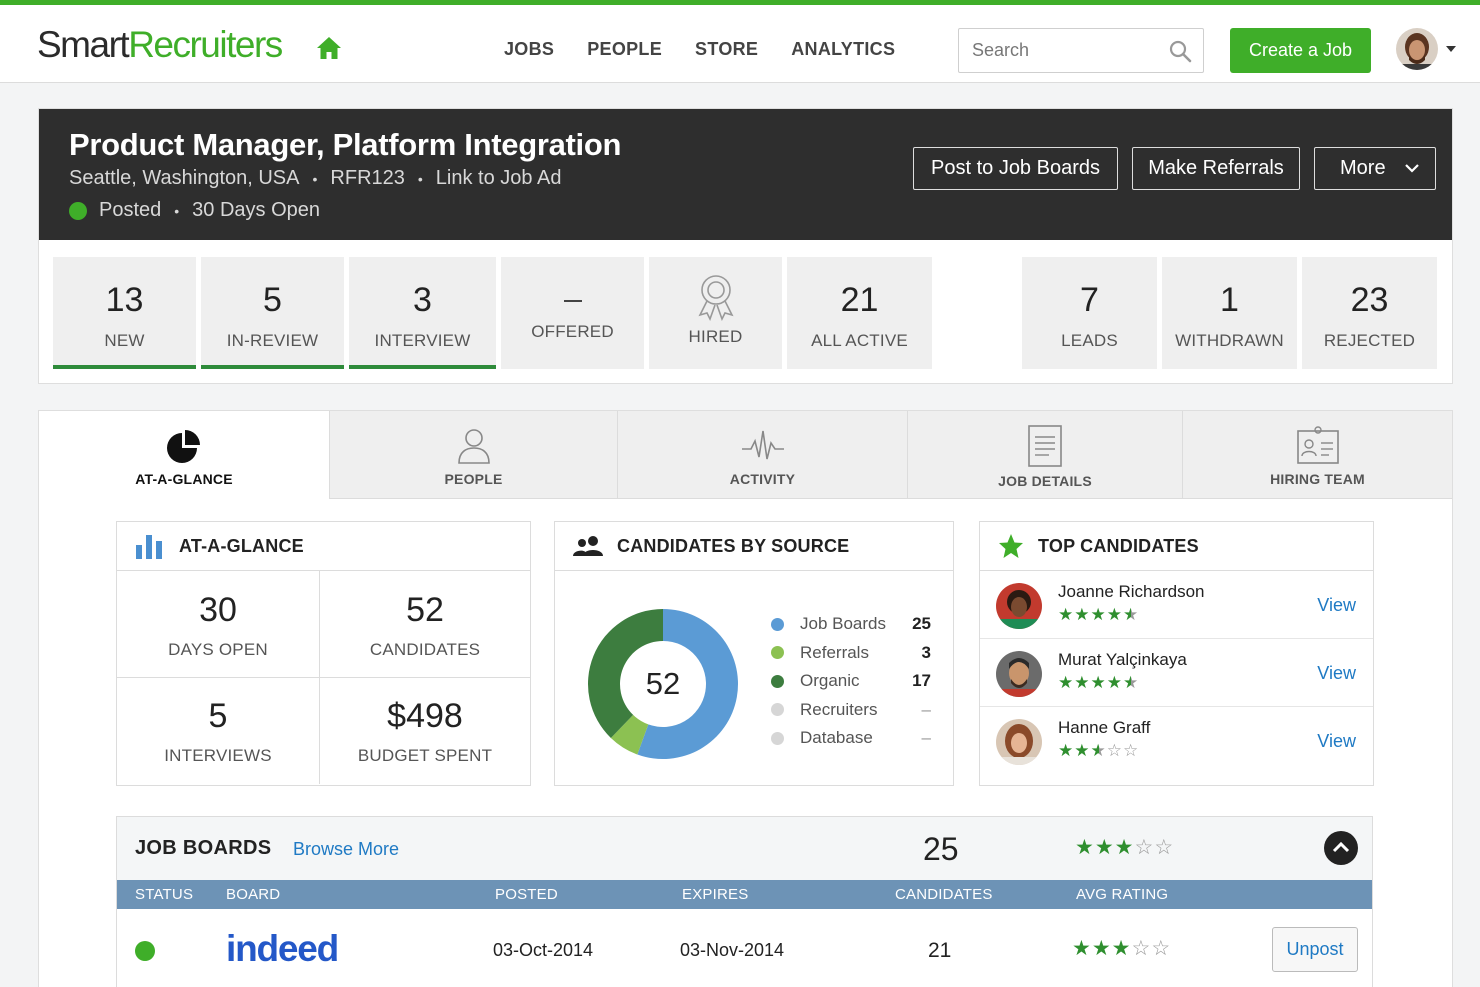  I want to click on pie-chart-icon, so click(183, 446).